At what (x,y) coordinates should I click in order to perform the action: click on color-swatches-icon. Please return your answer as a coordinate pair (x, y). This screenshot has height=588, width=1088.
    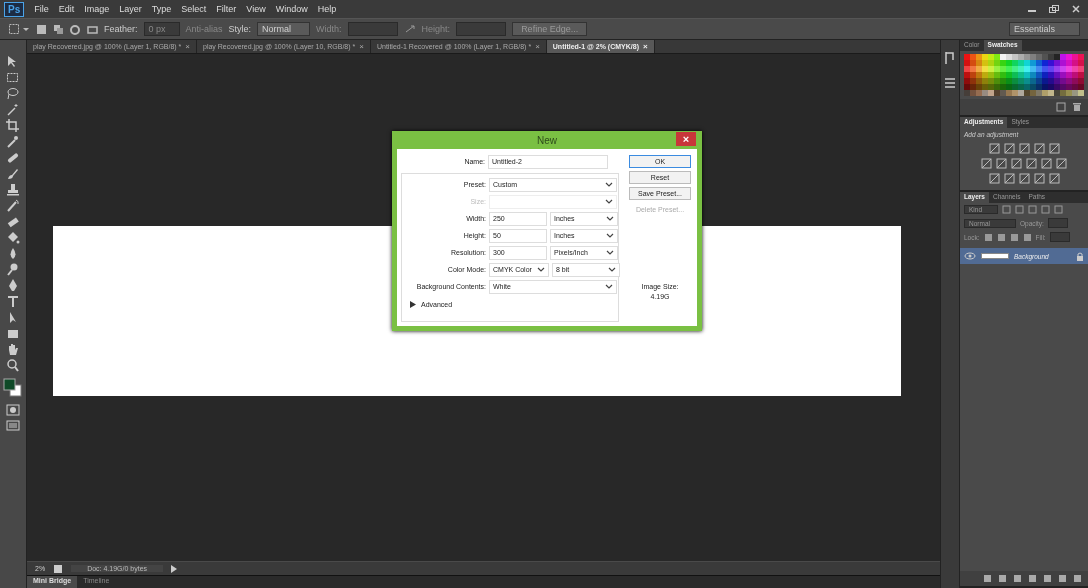
    Looking at the image, I should click on (13, 388).